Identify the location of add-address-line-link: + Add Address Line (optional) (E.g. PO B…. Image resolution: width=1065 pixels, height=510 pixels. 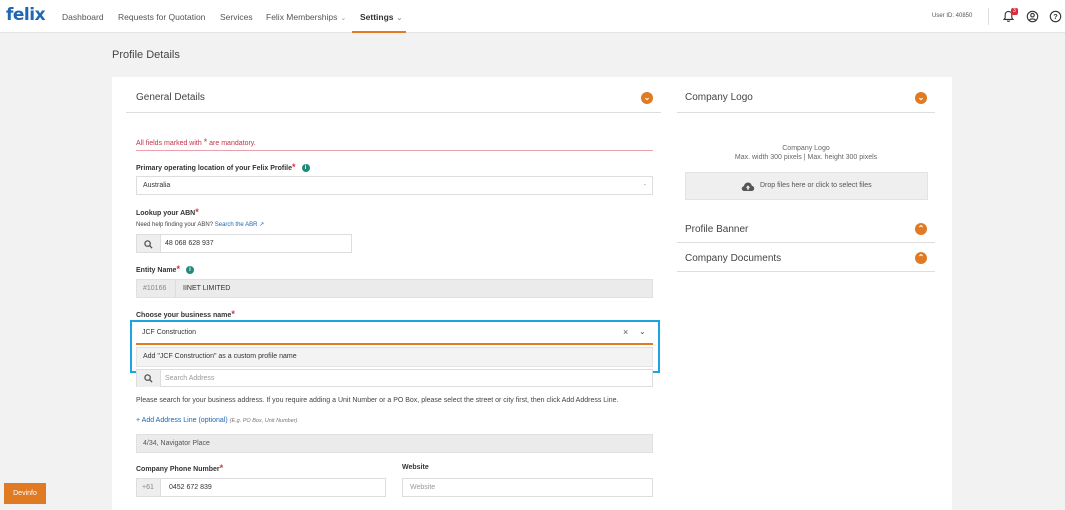
(216, 420).